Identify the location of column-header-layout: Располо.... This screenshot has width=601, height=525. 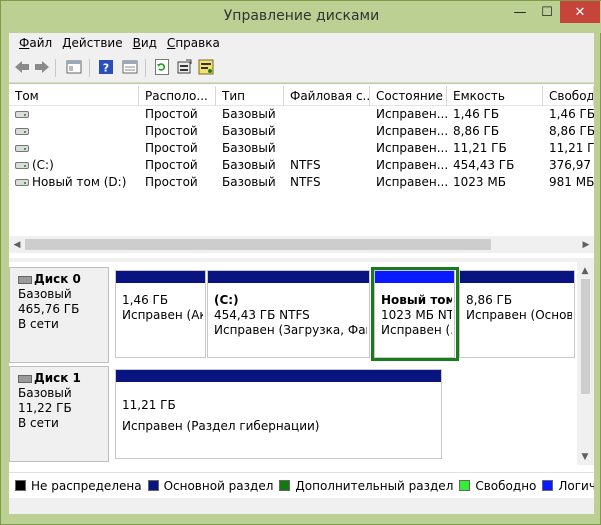
(177, 96).